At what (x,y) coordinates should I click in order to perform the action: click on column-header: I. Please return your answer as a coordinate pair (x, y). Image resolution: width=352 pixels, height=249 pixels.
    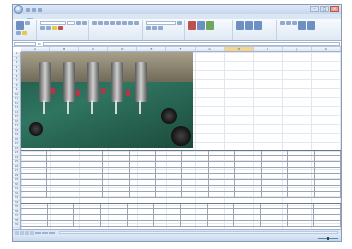
    Looking at the image, I should click on (268, 49).